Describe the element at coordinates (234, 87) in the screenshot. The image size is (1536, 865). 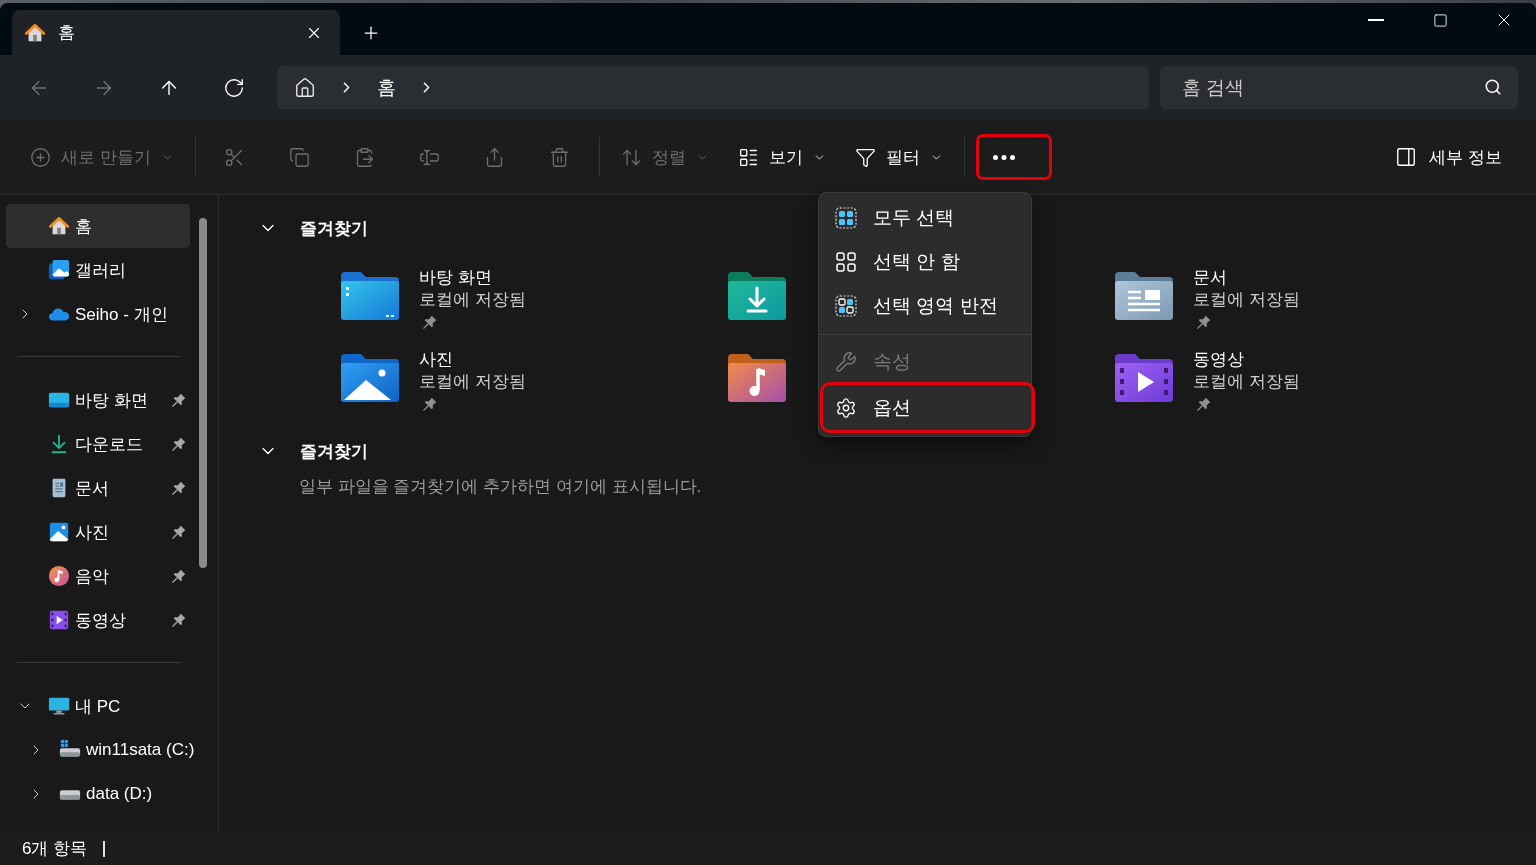
I see `refresh-icon` at that location.